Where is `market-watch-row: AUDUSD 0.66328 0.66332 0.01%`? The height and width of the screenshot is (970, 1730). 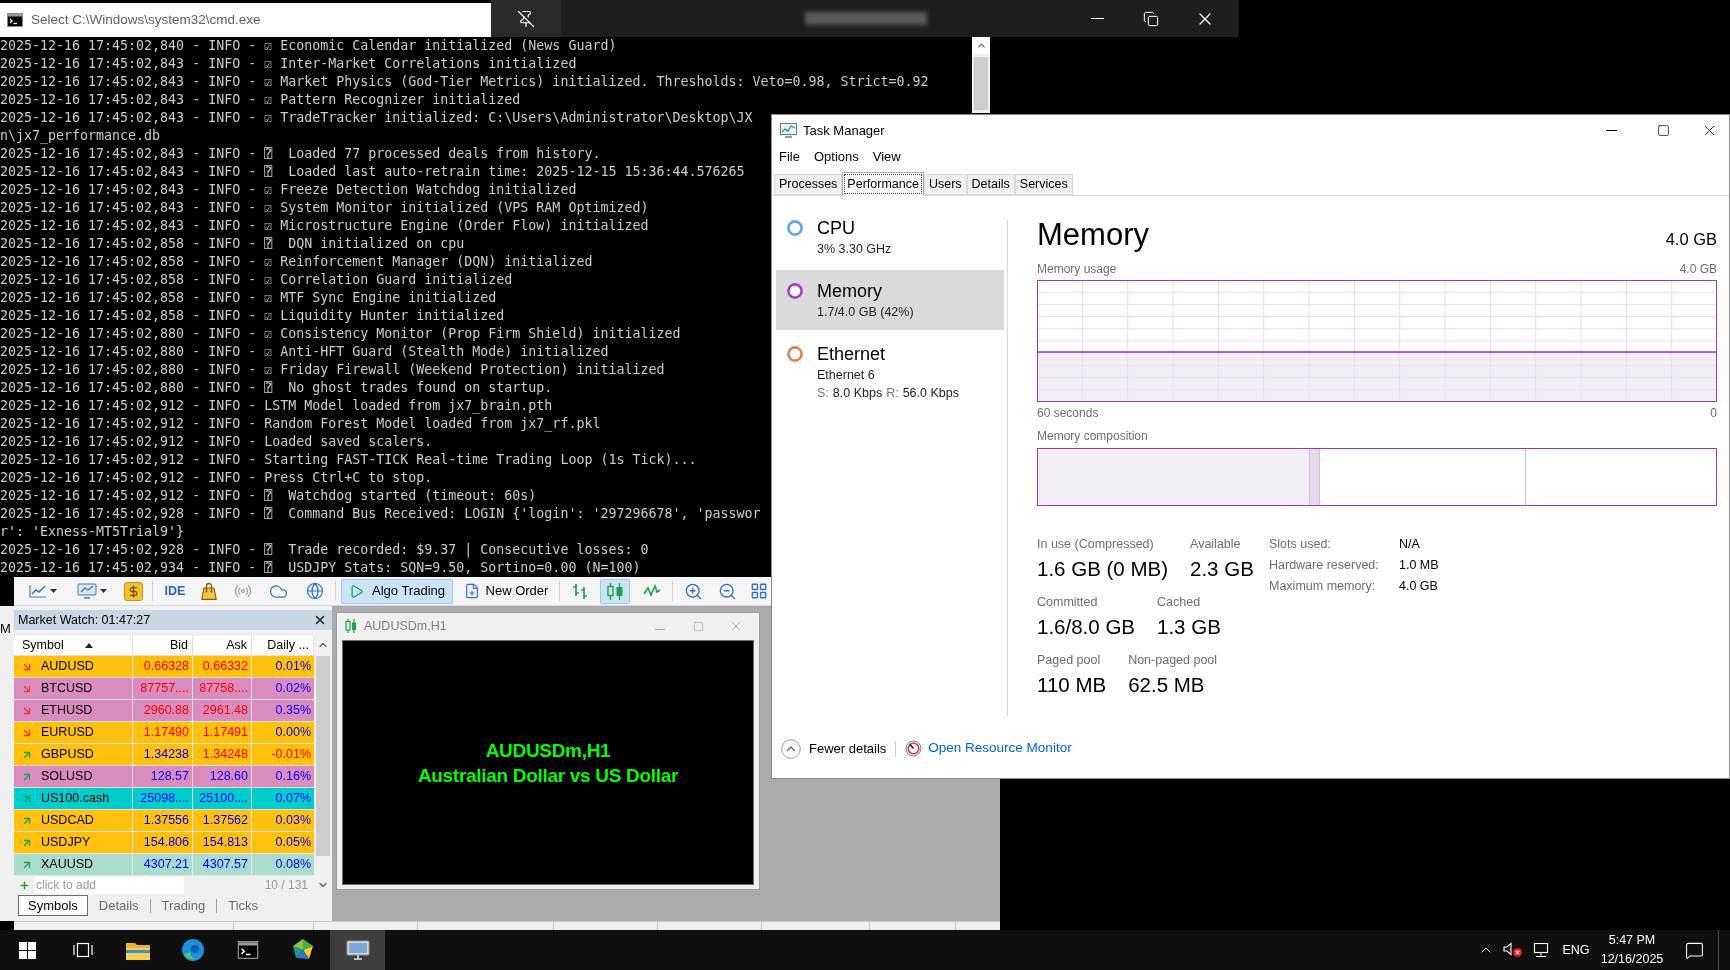
market-watch-row: AUDUSD 0.66328 0.66332 0.01% is located at coordinates (164, 667).